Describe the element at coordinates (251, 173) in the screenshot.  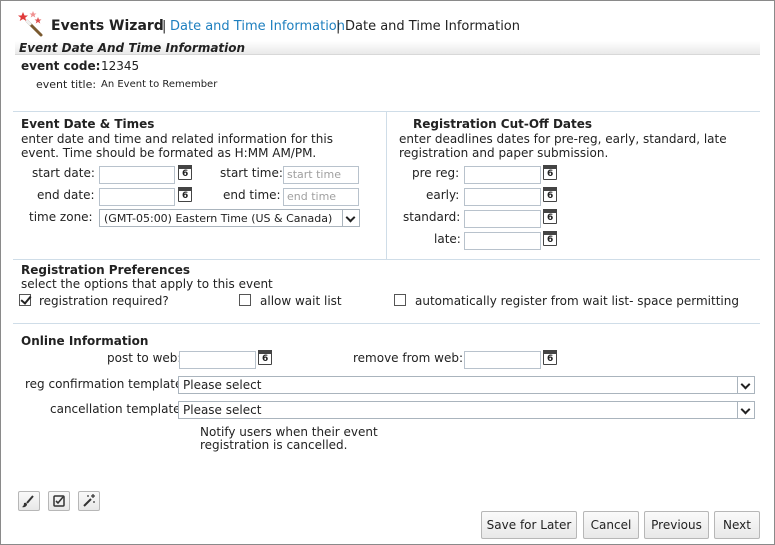
I see `start-time-label: start time:` at that location.